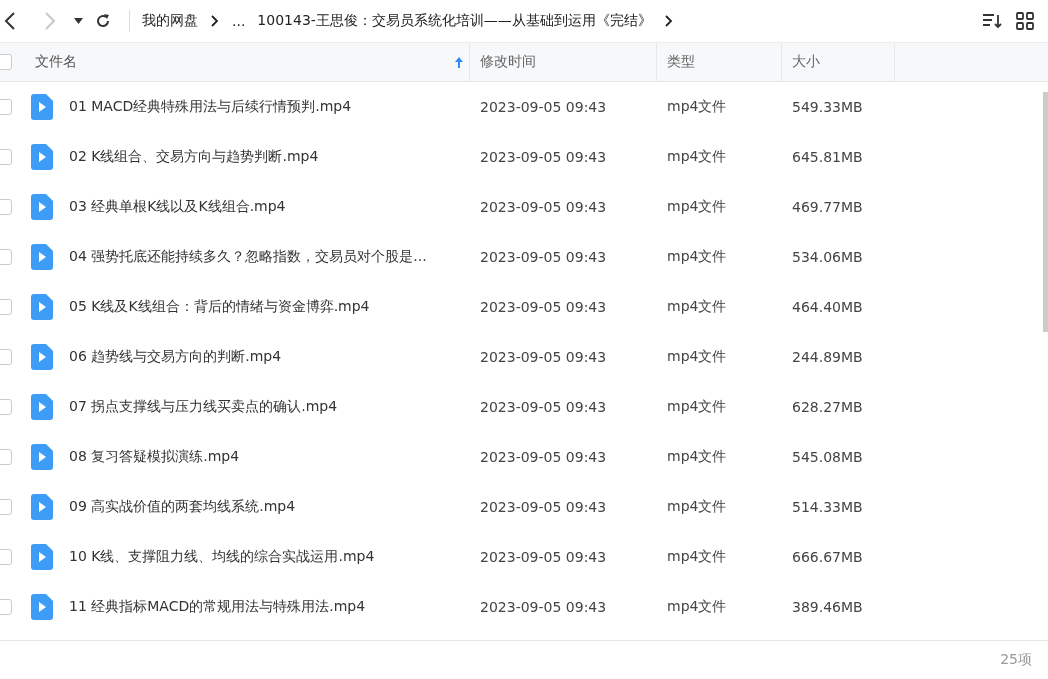  I want to click on file-name: 03 经典单根K线以及K线组合.mp4, so click(177, 207).